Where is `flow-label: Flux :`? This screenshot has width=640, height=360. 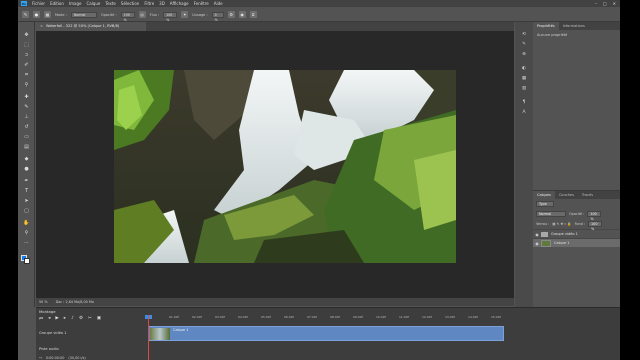 flow-label: Flux : is located at coordinates (154, 14).